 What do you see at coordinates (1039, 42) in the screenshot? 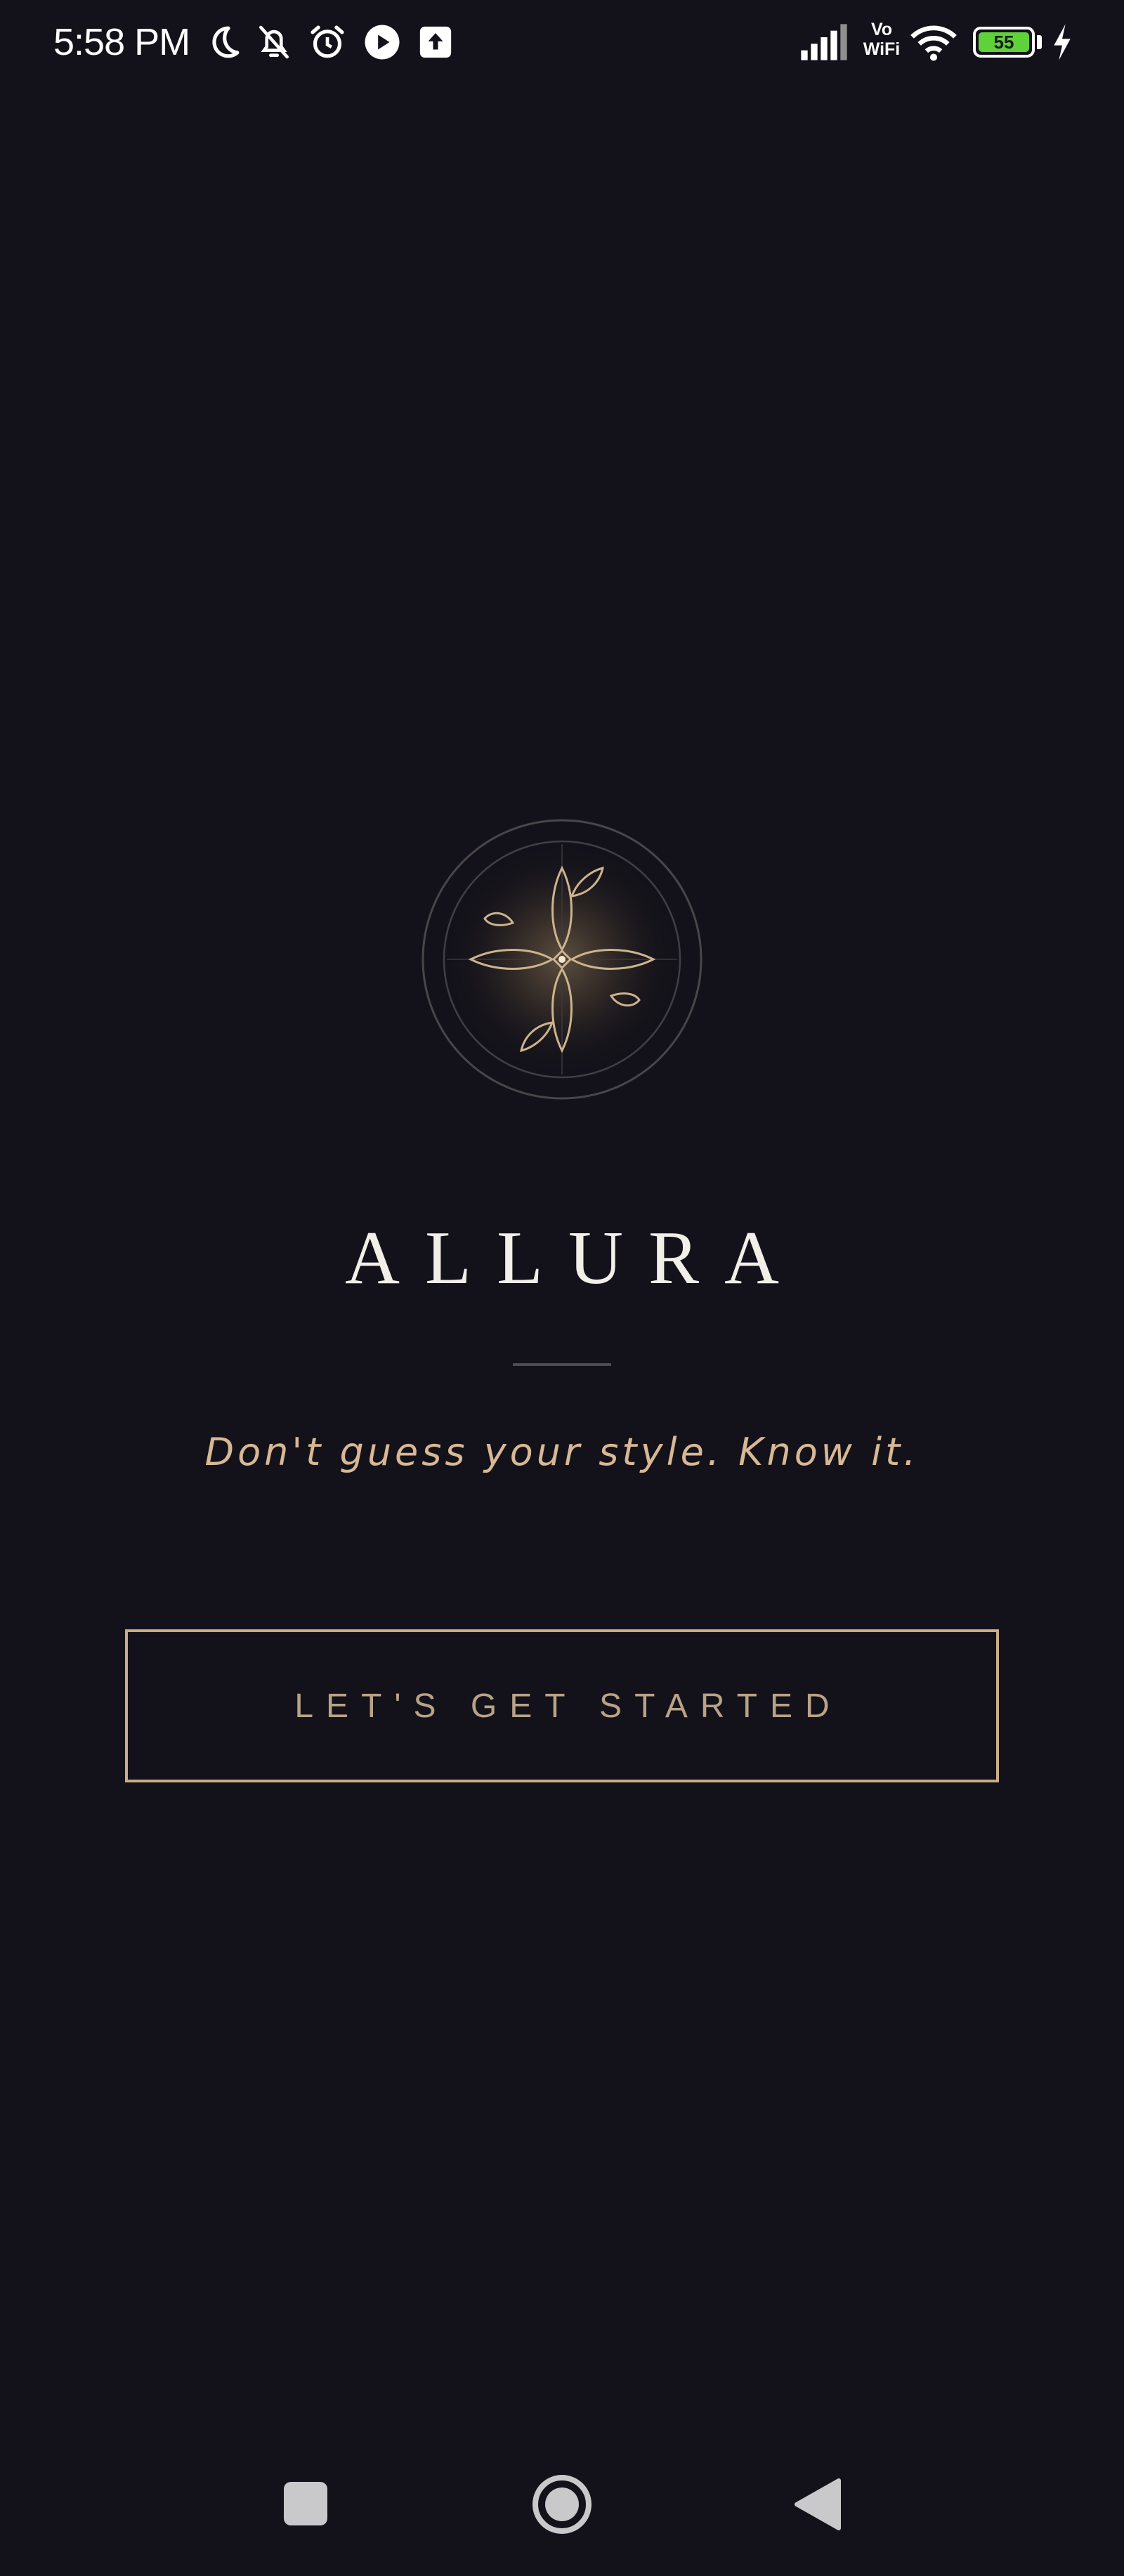
I see `battery-tip` at bounding box center [1039, 42].